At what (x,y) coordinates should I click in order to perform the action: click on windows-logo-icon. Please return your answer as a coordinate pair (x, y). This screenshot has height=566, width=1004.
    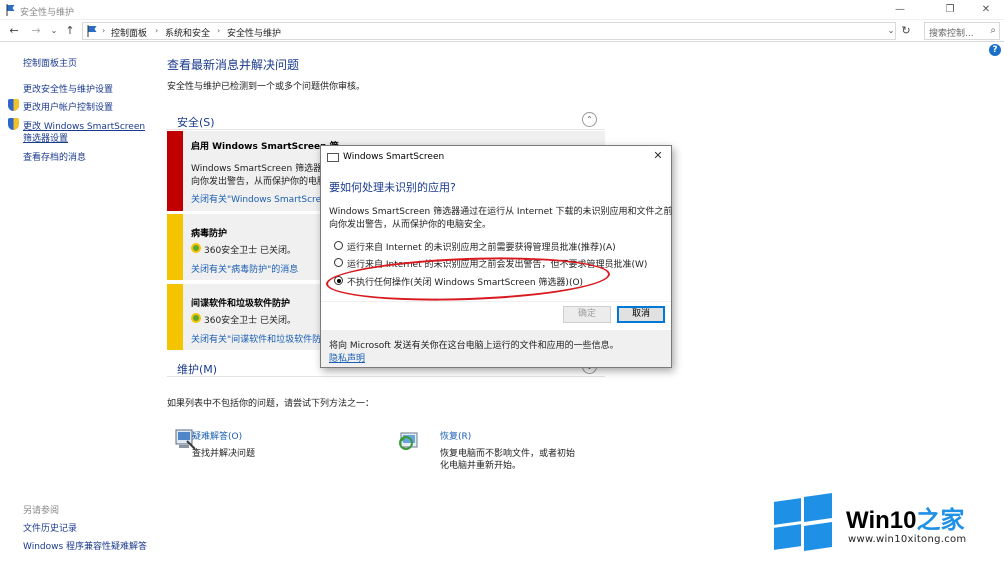
    Looking at the image, I should click on (803, 523).